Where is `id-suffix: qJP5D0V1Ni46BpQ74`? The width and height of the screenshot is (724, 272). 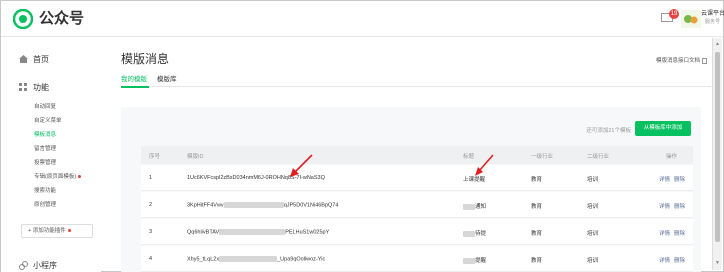
id-suffix: qJP5D0V1Ni46BpQ74 is located at coordinates (311, 205).